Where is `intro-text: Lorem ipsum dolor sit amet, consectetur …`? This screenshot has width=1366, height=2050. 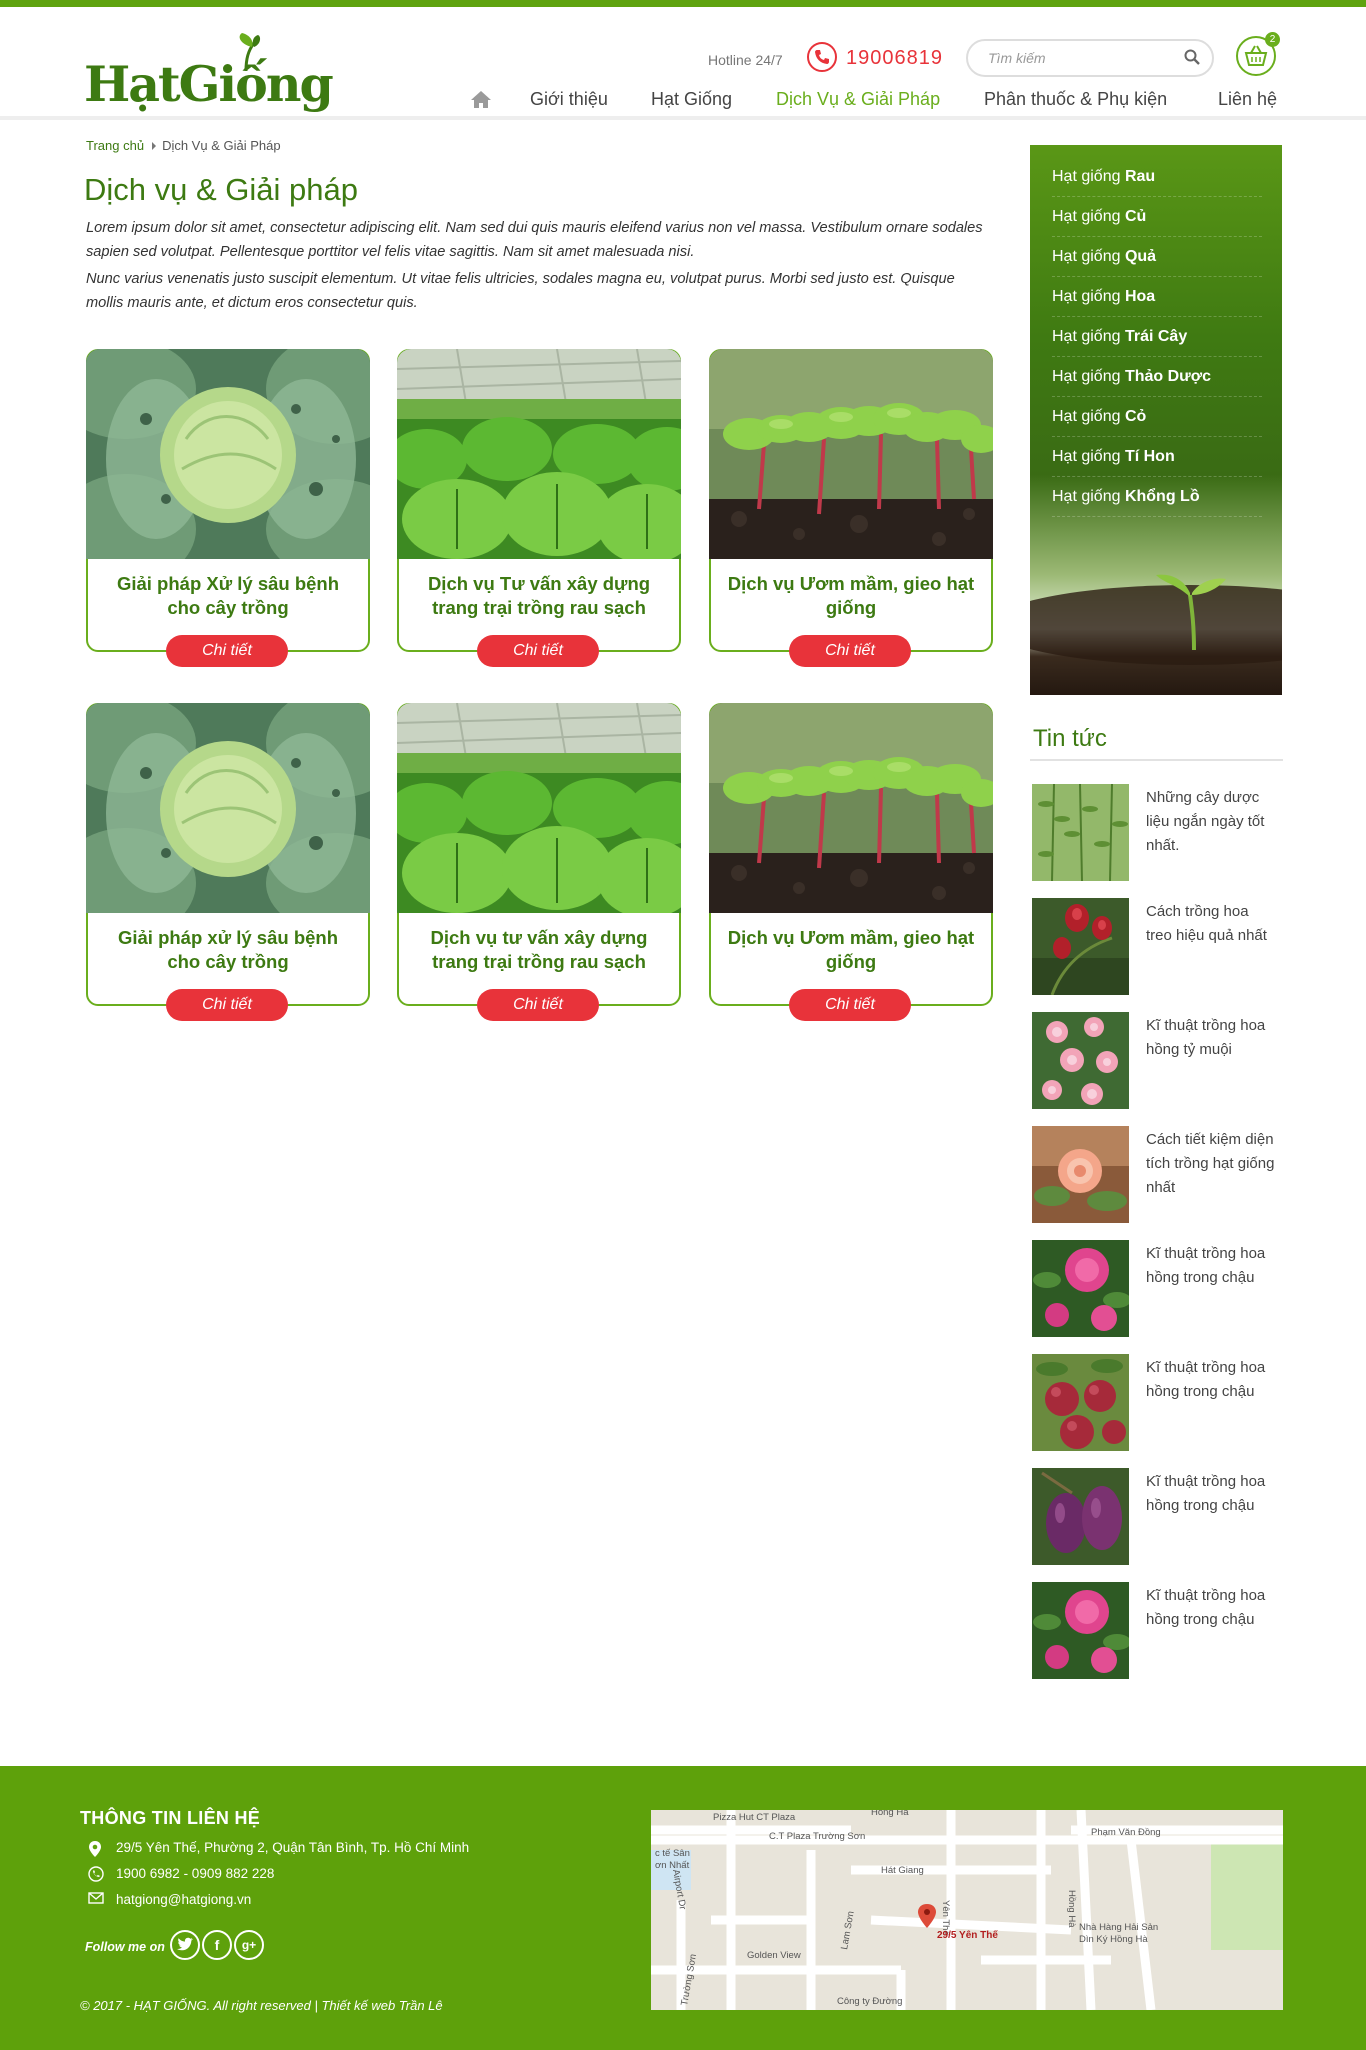
intro-text: Lorem ipsum dolor sit amet, consectetur … is located at coordinates (536, 267).